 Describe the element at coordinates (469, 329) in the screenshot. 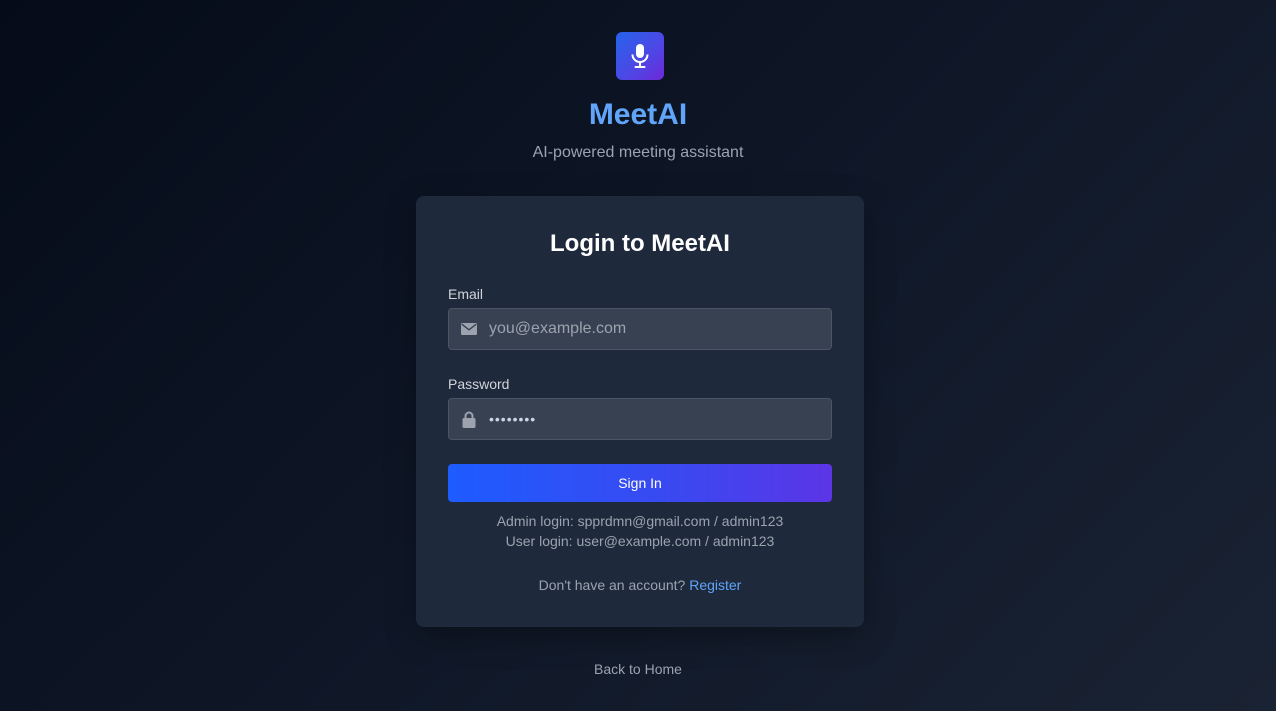

I see `envelope-icon` at that location.